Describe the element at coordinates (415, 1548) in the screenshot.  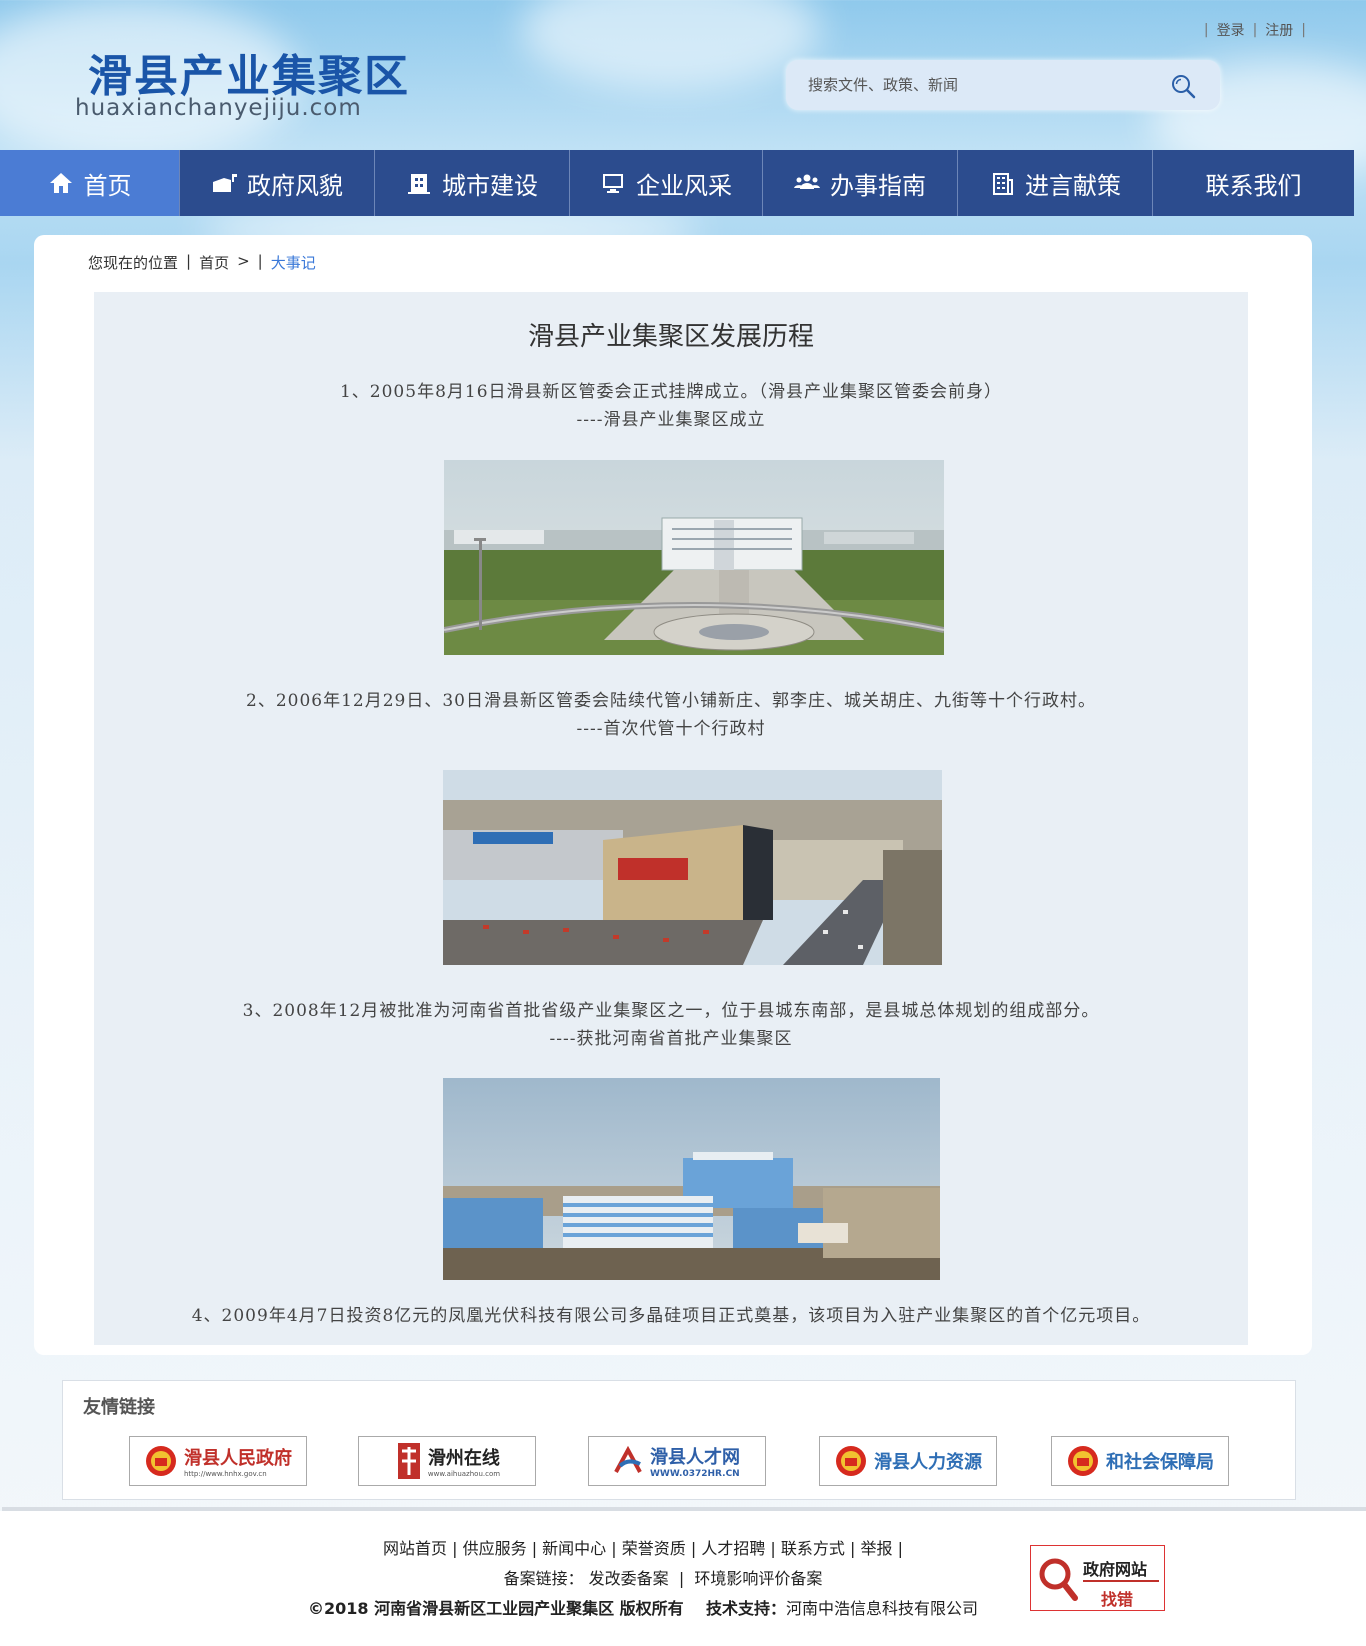
I see `footer-link-home: 网站首页` at that location.